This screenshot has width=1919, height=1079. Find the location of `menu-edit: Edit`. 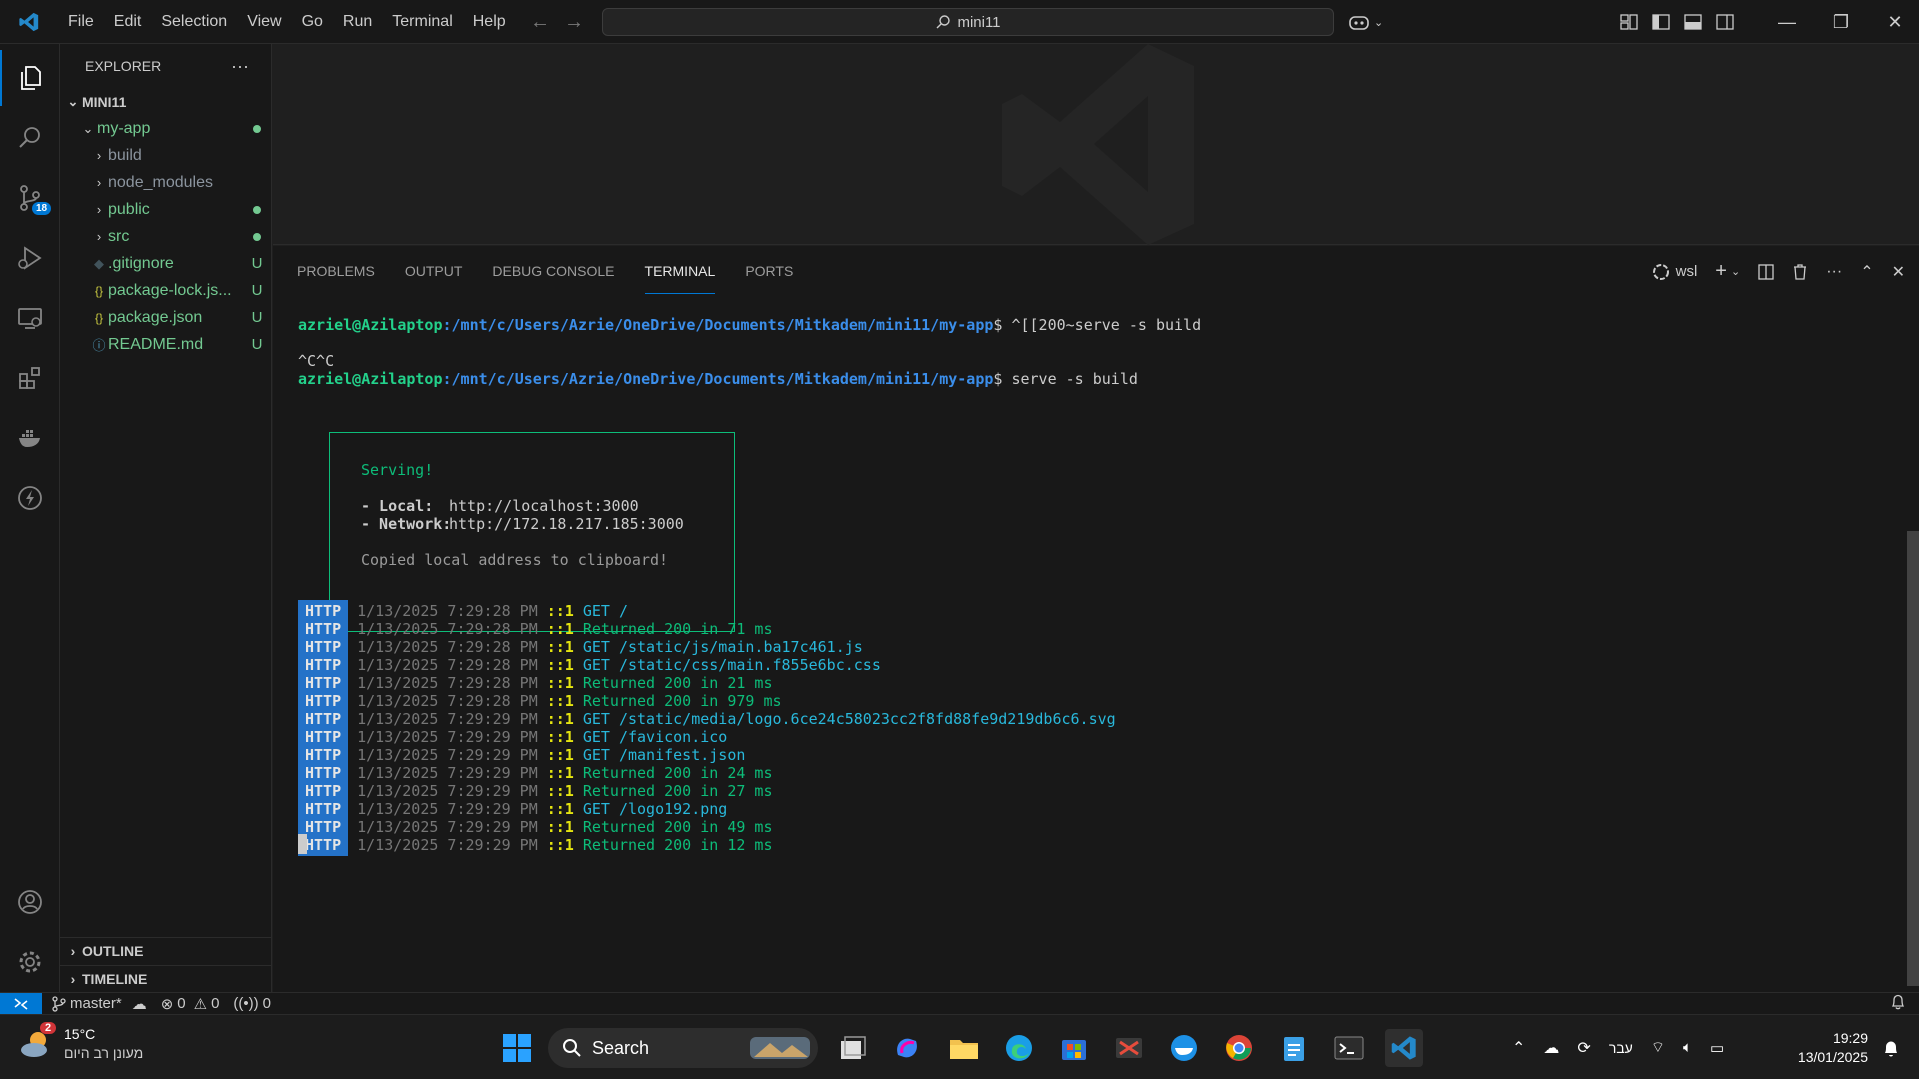

menu-edit: Edit is located at coordinates (128, 22).